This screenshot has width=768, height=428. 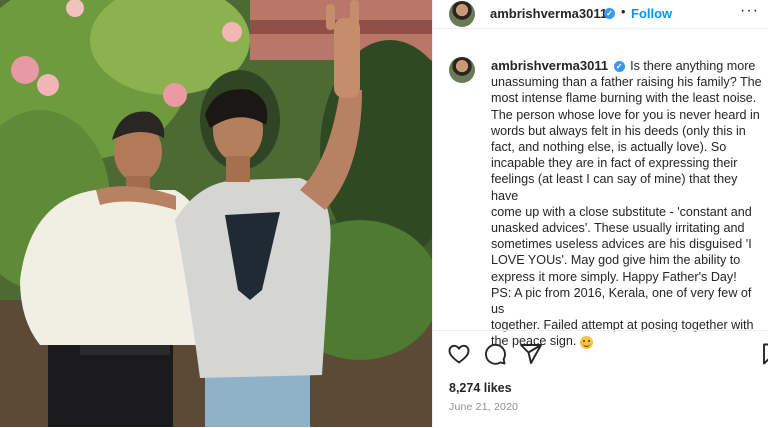 What do you see at coordinates (462, 14) in the screenshot?
I see `author-avatar` at bounding box center [462, 14].